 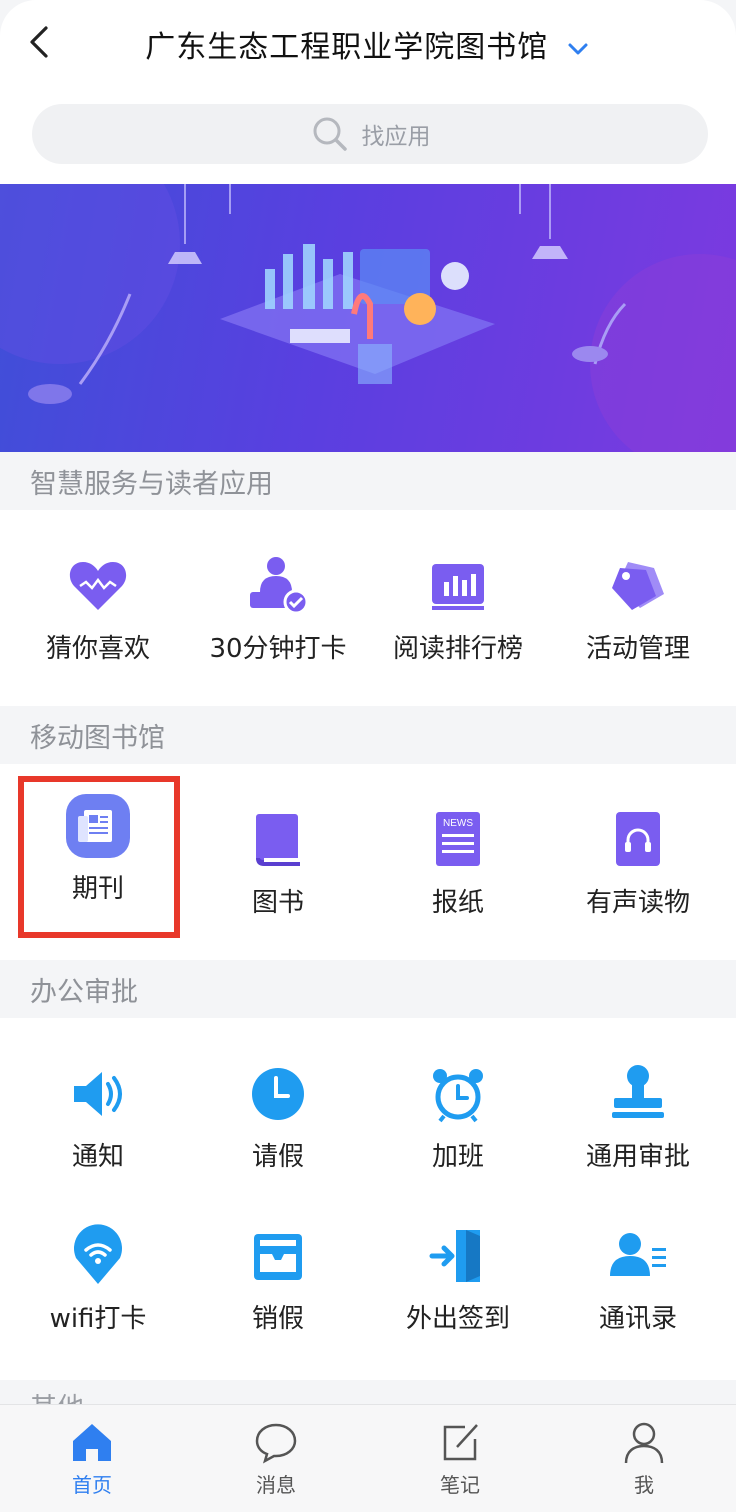 I want to click on stamp-icon, so click(x=638, y=1091).